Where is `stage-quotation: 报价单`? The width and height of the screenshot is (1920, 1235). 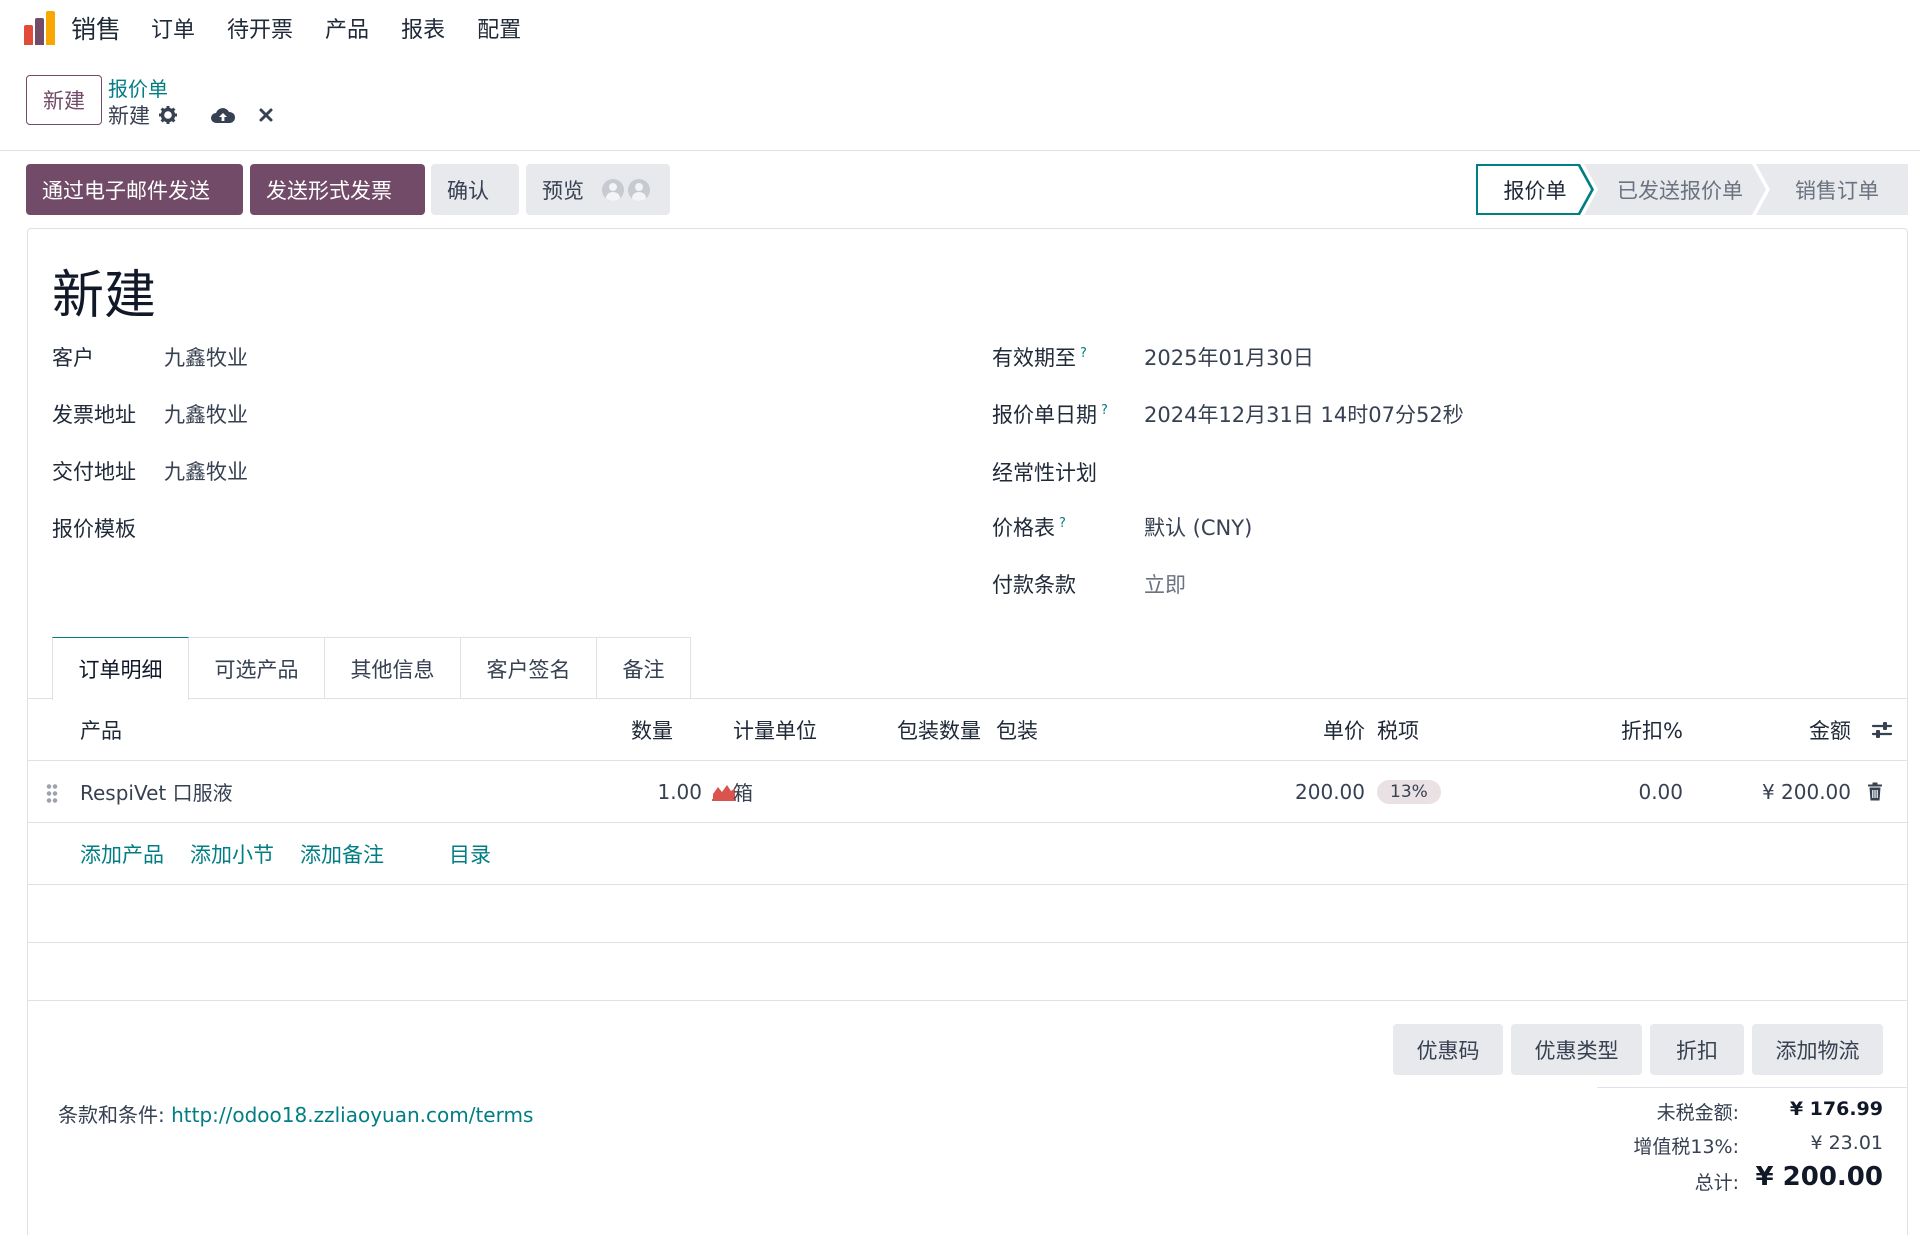 stage-quotation: 报价单 is located at coordinates (1535, 189).